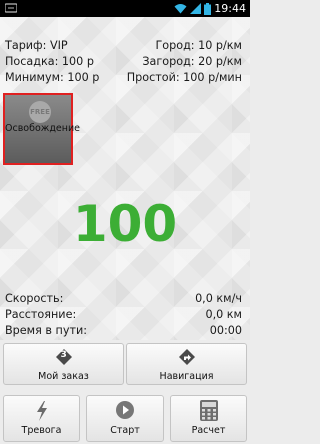 The width and height of the screenshot is (320, 444). I want to click on navigation-button: Навигация, so click(186, 364).